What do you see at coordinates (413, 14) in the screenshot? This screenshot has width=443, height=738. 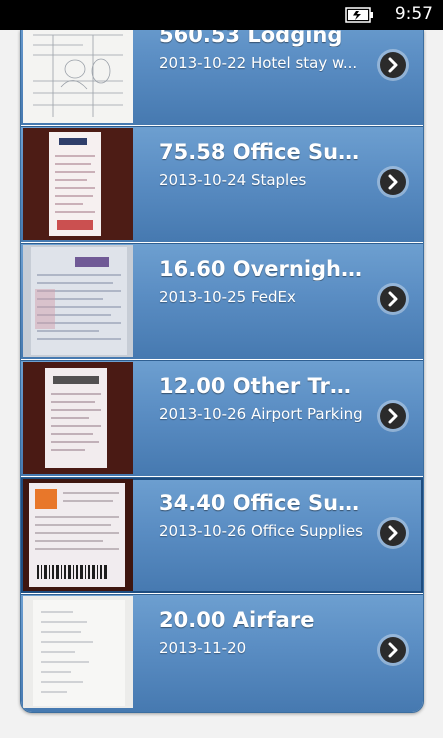 I see `clock: 9:57` at bounding box center [413, 14].